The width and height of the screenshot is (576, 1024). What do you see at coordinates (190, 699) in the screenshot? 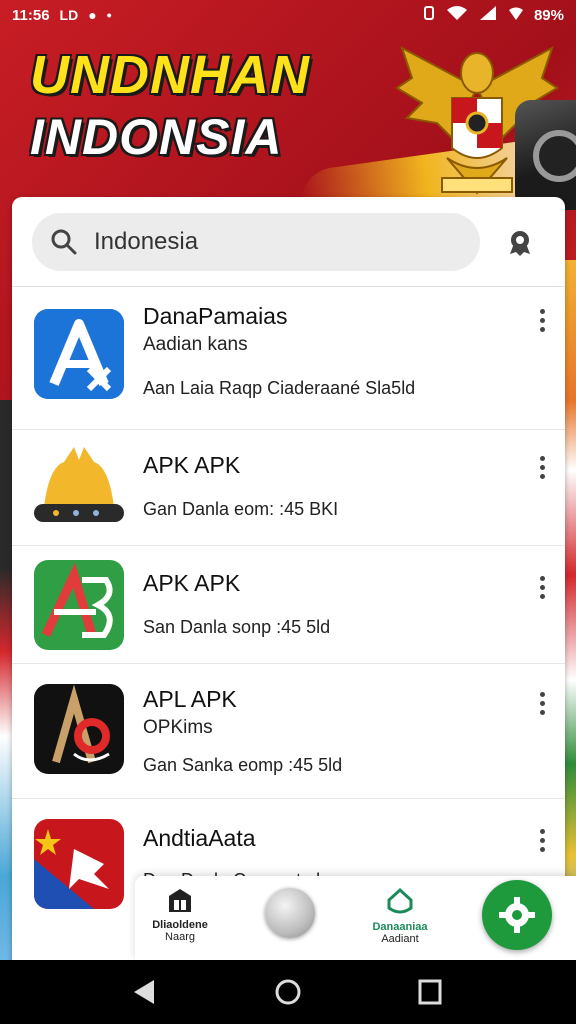
I see `app-name: APL APK` at bounding box center [190, 699].